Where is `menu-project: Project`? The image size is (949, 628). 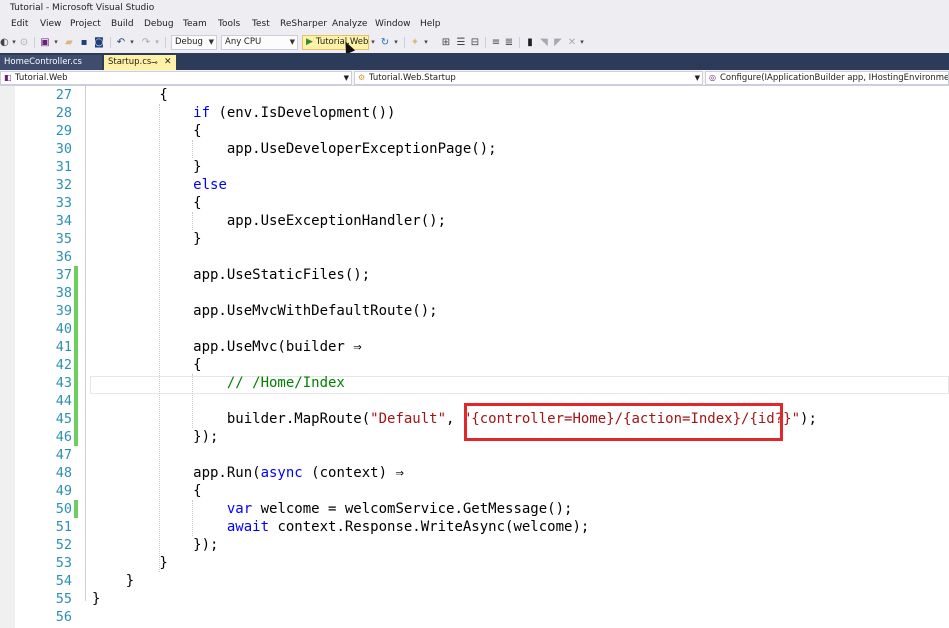
menu-project: Project is located at coordinates (85, 24).